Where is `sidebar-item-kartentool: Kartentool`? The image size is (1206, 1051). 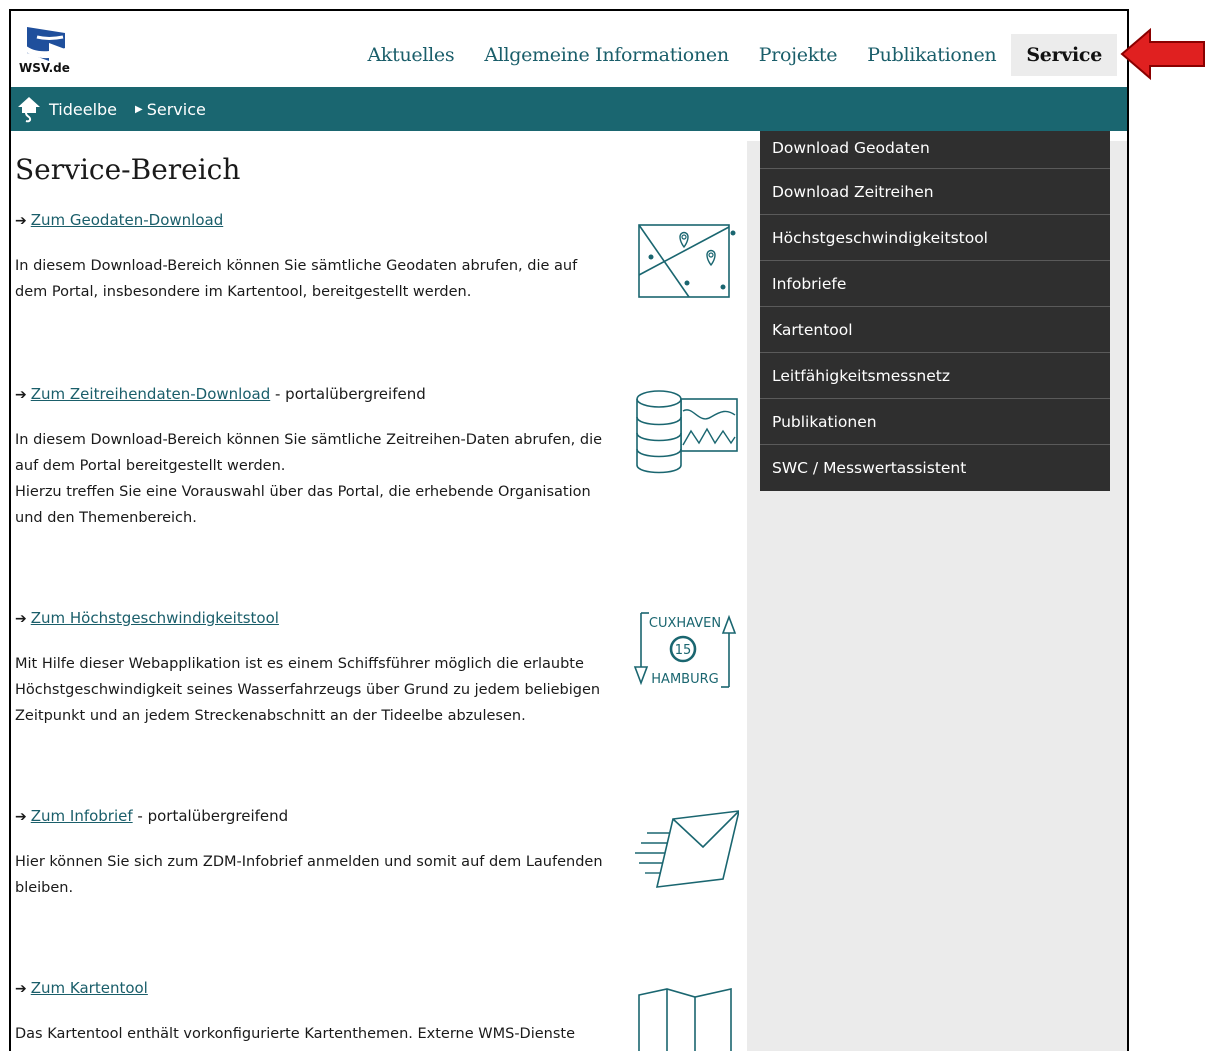 sidebar-item-kartentool: Kartentool is located at coordinates (935, 330).